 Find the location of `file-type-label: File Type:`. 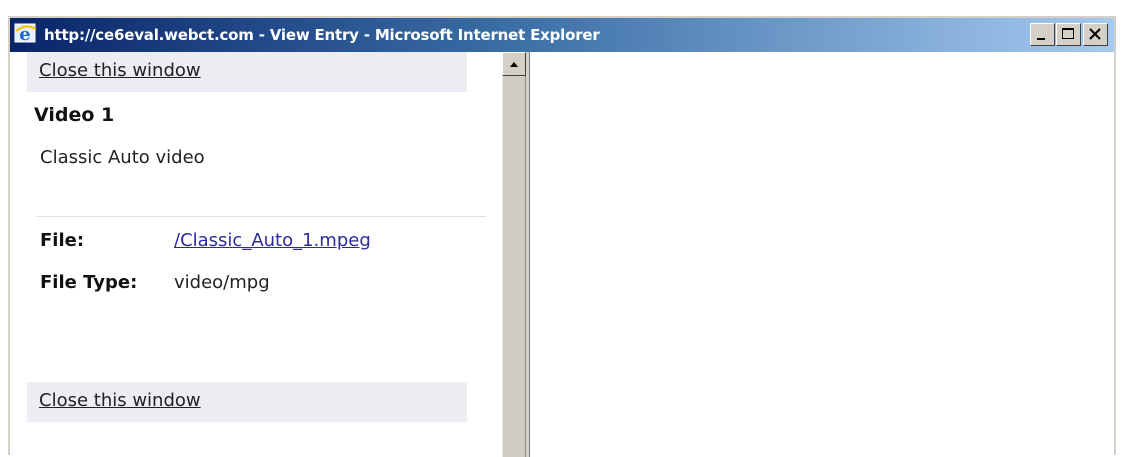

file-type-label: File Type: is located at coordinates (89, 282).